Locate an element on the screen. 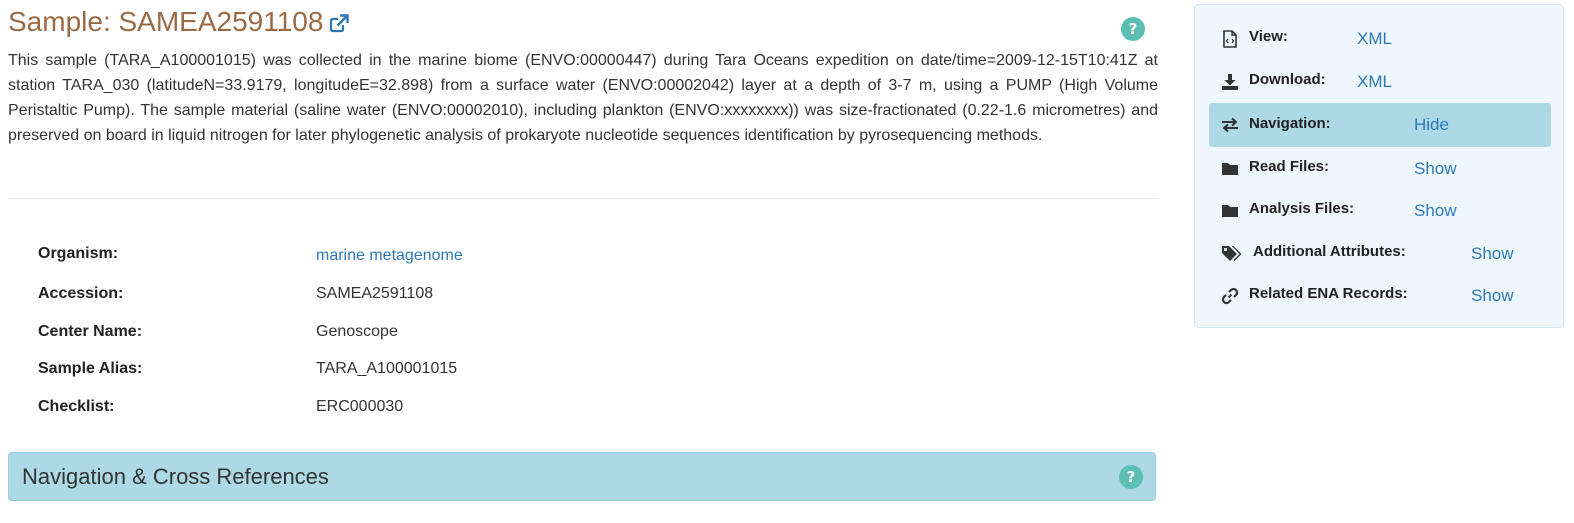 The image size is (1574, 523). section-title: Navigation & Cross References is located at coordinates (175, 476).